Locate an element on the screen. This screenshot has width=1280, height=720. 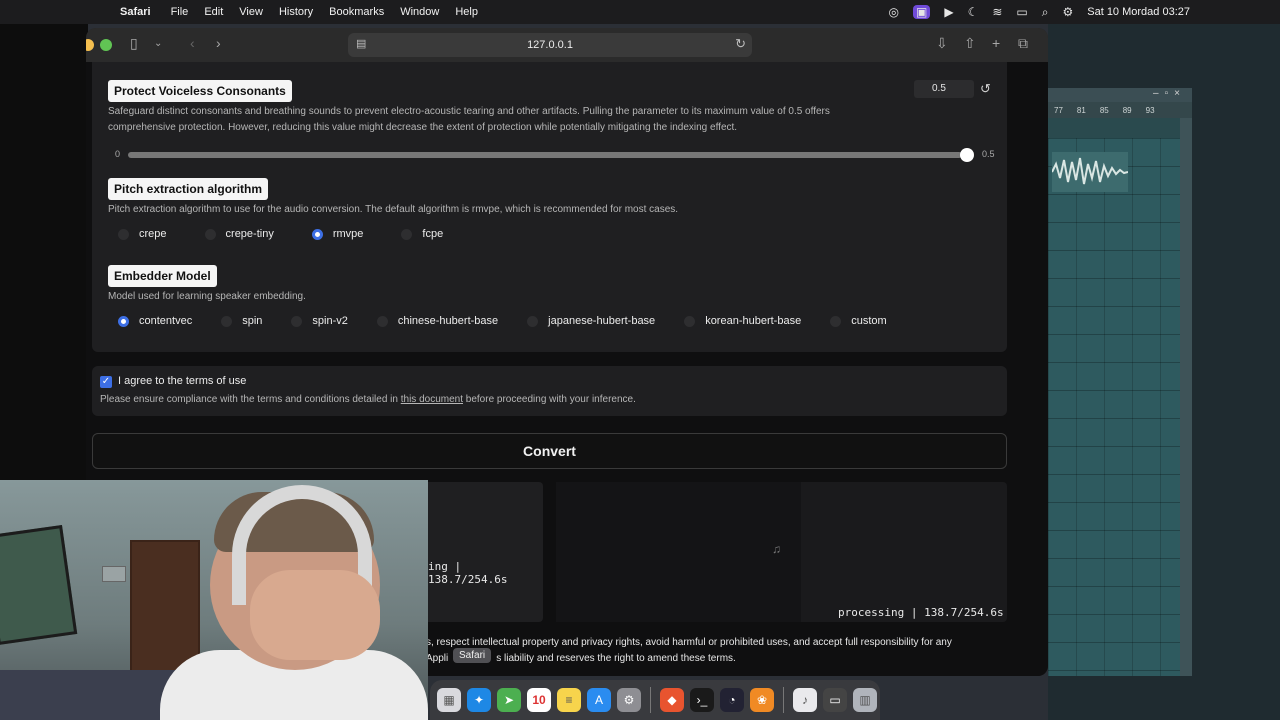
maps-icon: ➤ is located at coordinates (509, 700).